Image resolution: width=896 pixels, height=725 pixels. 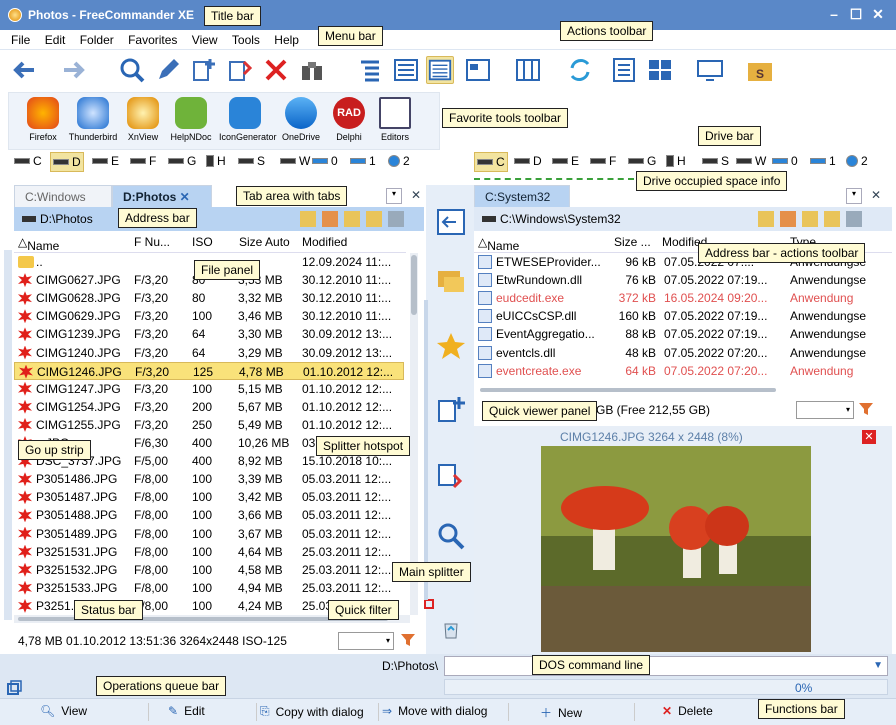 What do you see at coordinates (74, 70) in the screenshot?
I see `forward-arrow-icon` at bounding box center [74, 70].